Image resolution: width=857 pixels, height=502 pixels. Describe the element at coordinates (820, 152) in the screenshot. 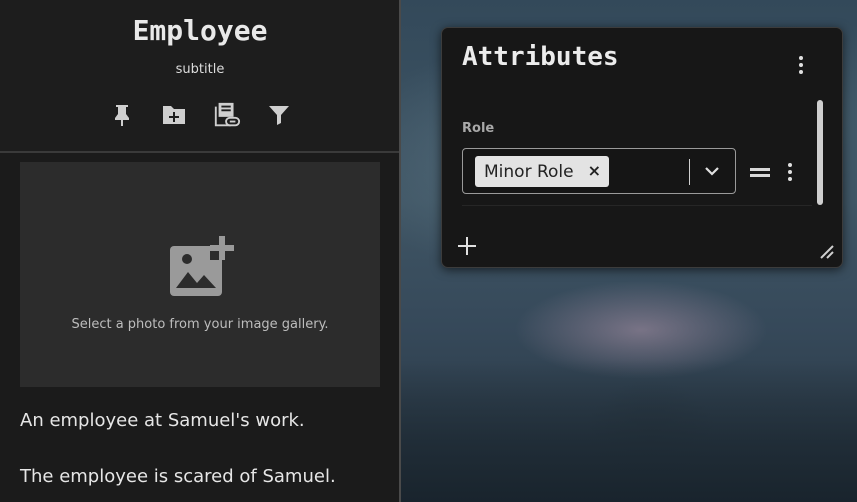

I see `scrollbar-thumb` at that location.